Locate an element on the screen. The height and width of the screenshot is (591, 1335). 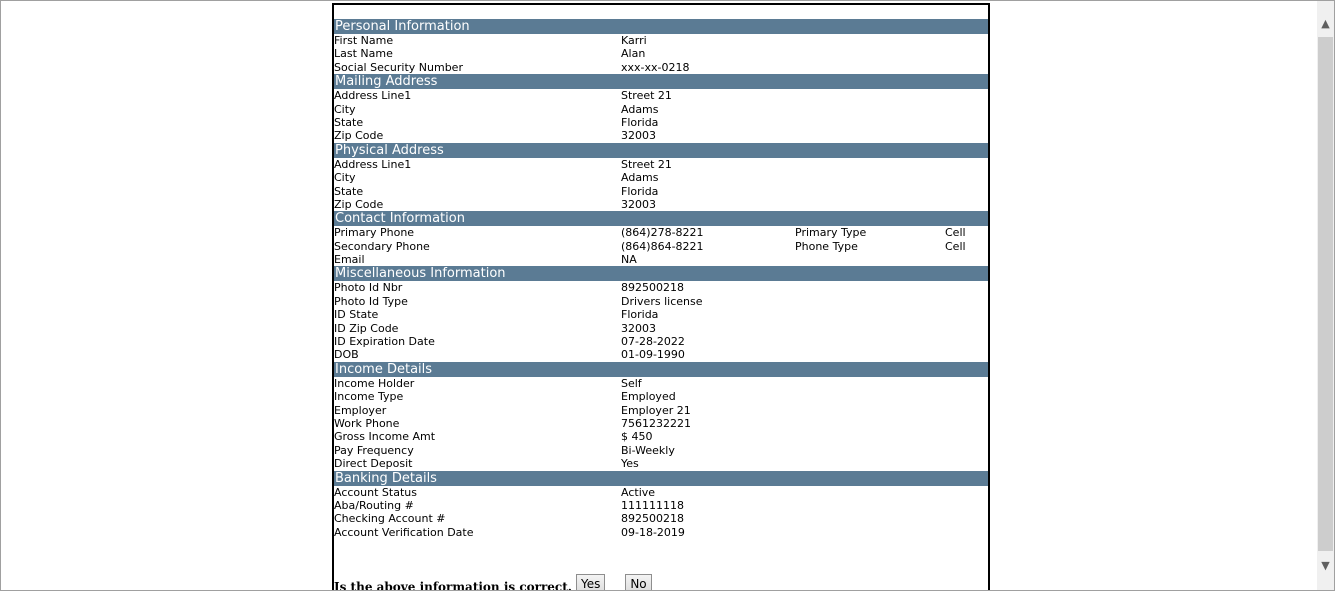
field-value: NA is located at coordinates (629, 260).